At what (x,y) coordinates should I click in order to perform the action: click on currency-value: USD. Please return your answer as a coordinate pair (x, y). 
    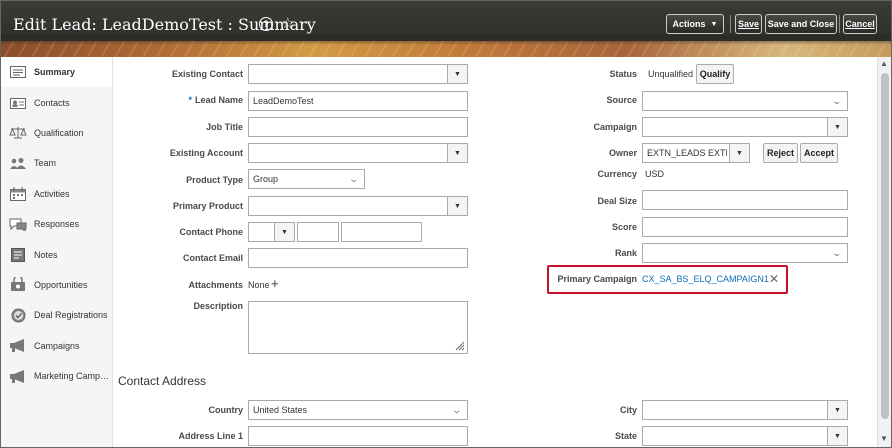
    Looking at the image, I should click on (655, 174).